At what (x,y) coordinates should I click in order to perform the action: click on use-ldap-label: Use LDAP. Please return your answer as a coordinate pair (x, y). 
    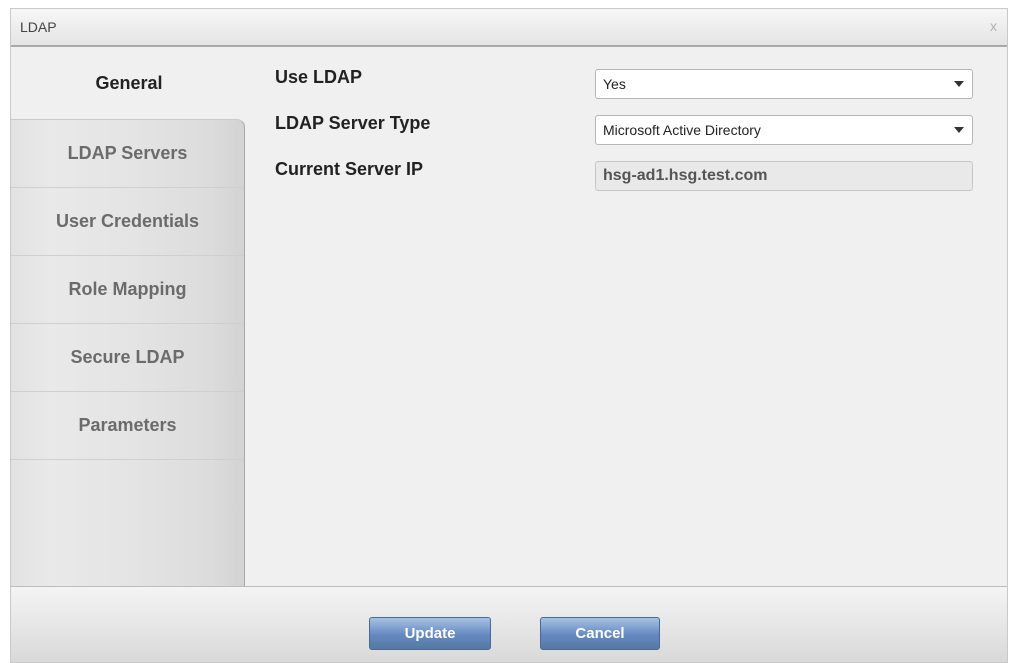
    Looking at the image, I should click on (319, 77).